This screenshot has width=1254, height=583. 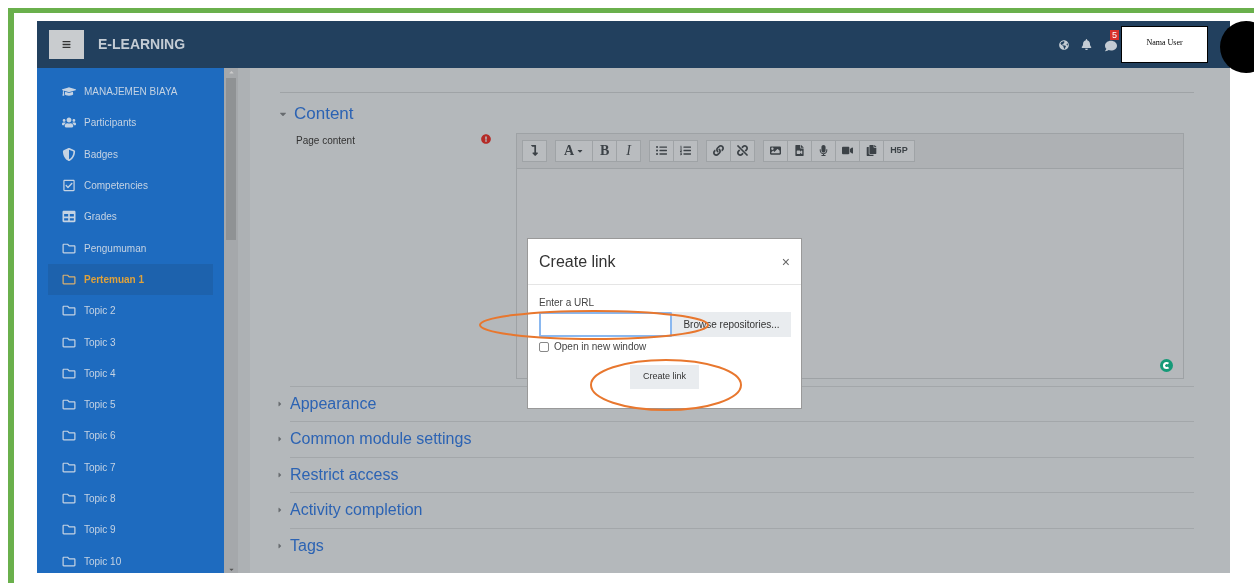 I want to click on sidebar-item: Topic 9, so click(x=130, y=530).